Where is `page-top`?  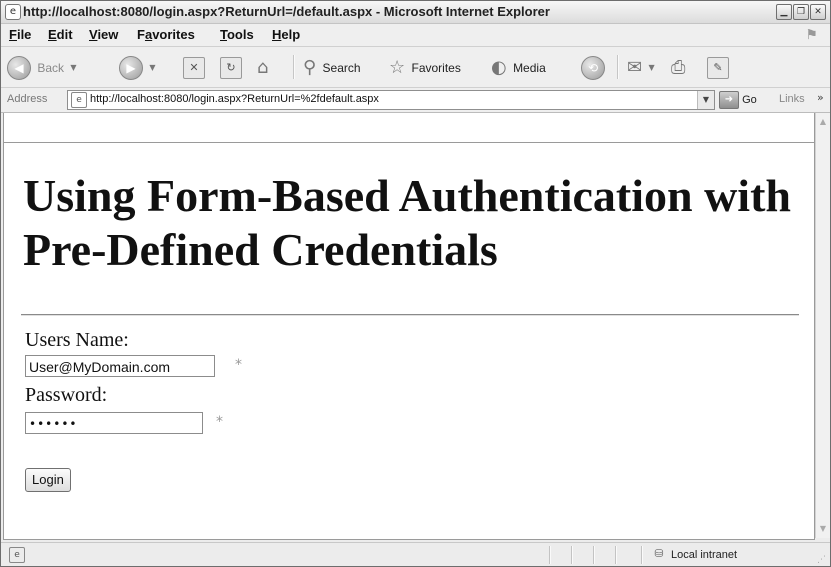 page-top is located at coordinates (409, 127).